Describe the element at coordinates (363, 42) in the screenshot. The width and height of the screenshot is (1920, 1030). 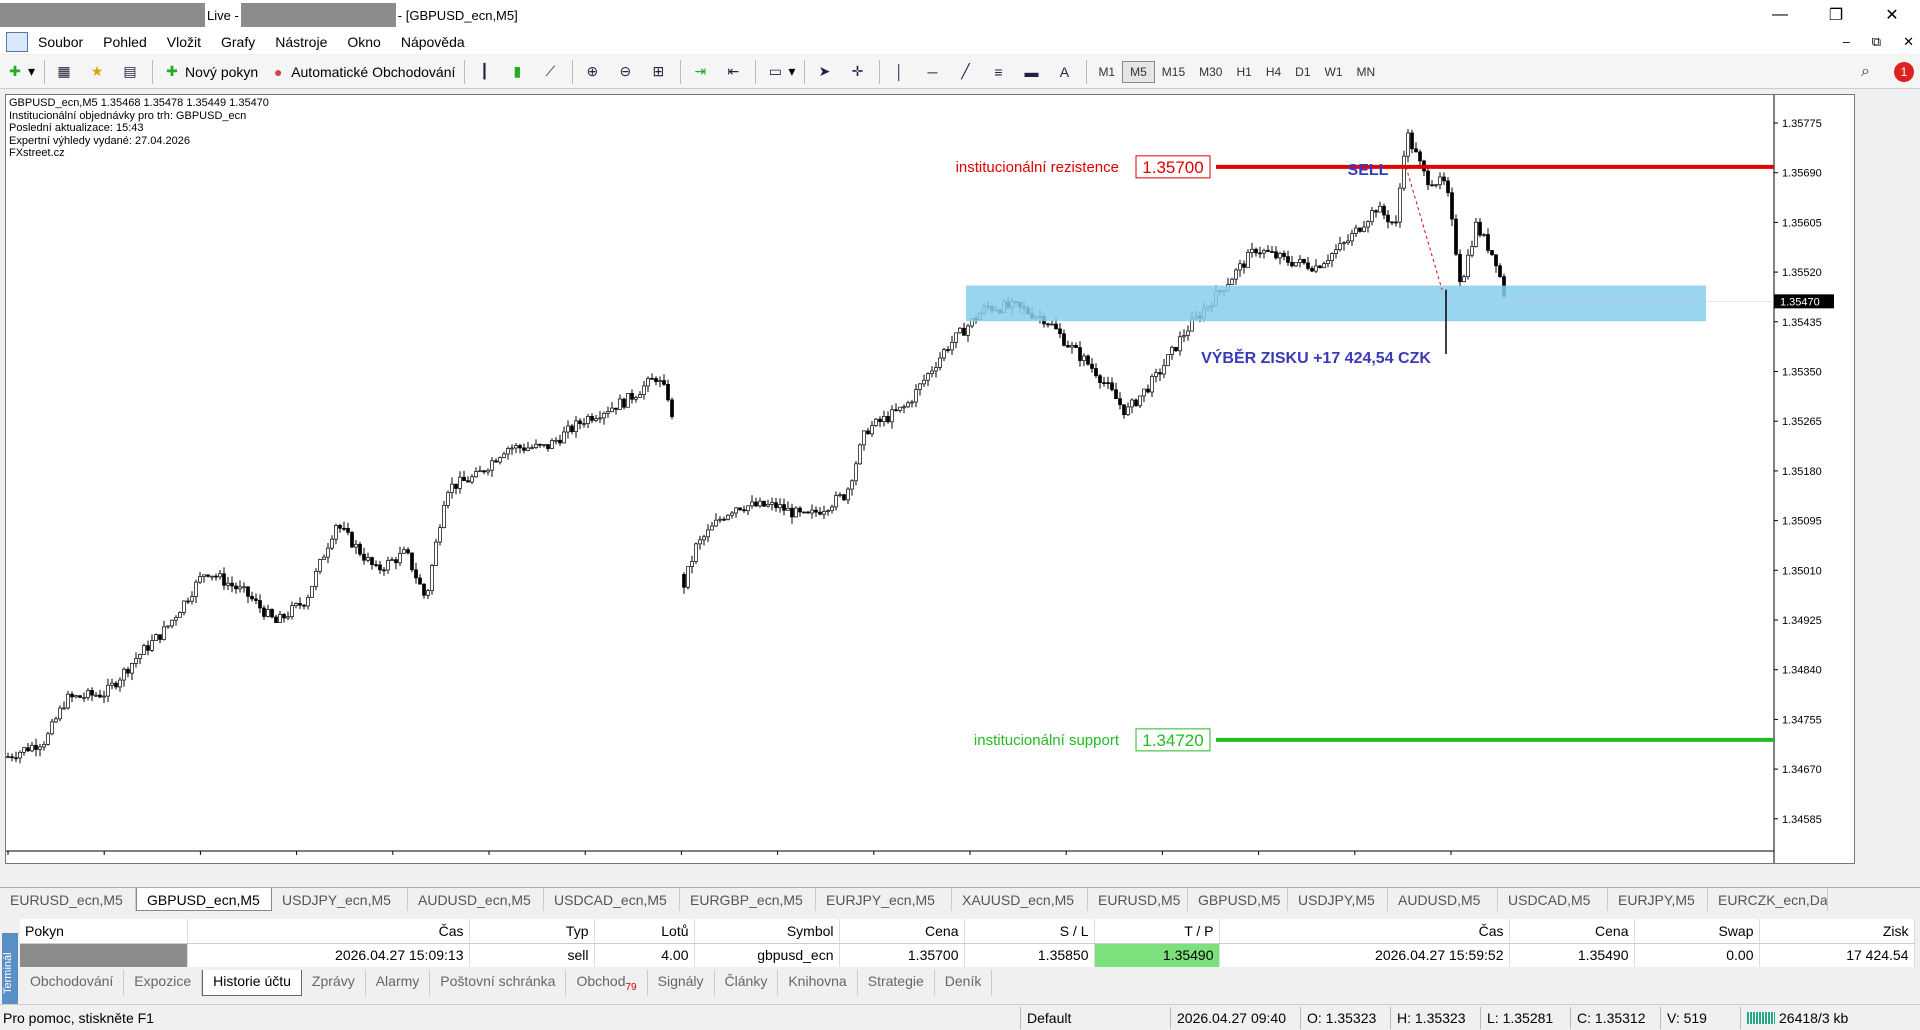
I see `menu-window: Okno` at that location.